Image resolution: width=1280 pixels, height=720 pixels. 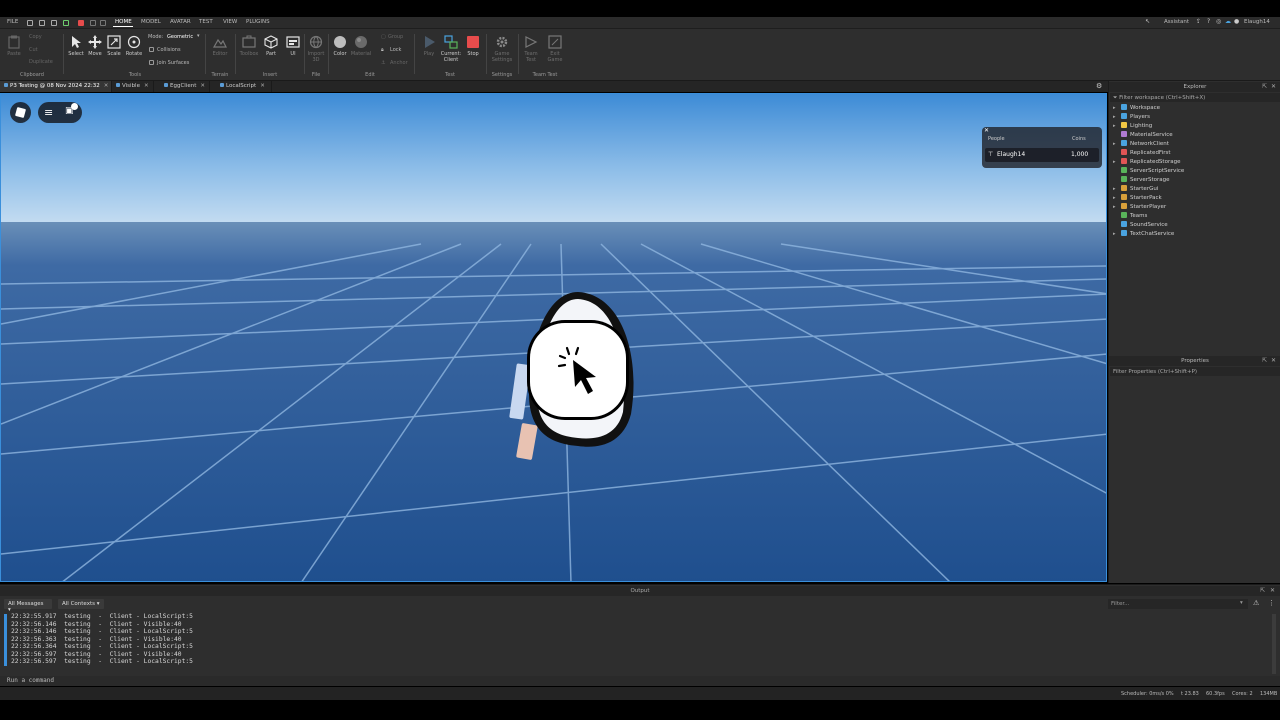 What do you see at coordinates (1135, 189) in the screenshot?
I see `explorer-item: ▸ StarterGui` at bounding box center [1135, 189].